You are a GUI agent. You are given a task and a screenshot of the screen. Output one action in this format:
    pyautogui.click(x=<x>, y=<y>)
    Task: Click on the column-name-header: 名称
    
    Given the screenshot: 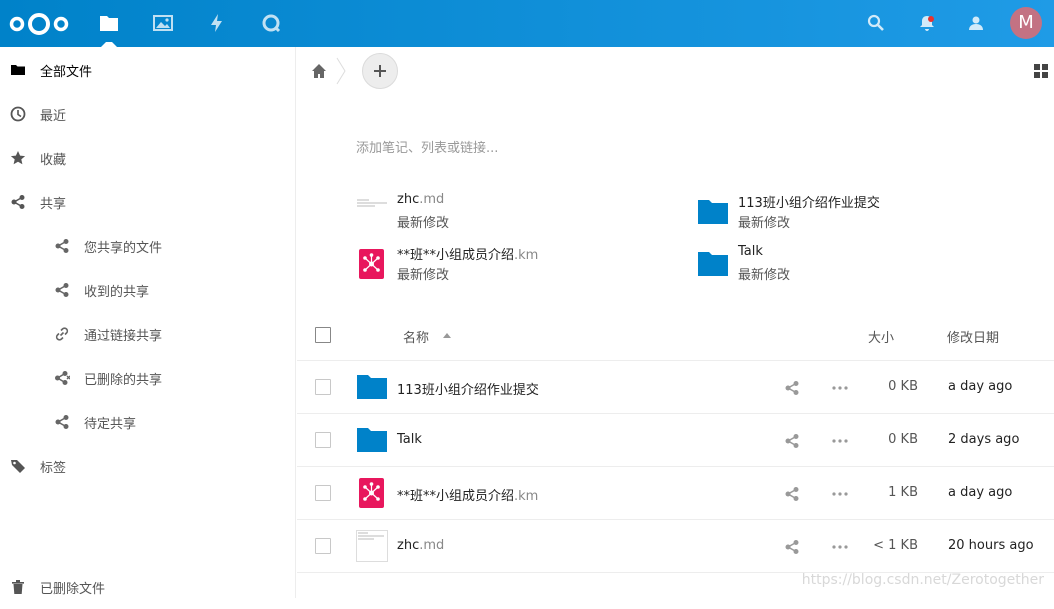 What is the action you would take?
    pyautogui.click(x=416, y=336)
    